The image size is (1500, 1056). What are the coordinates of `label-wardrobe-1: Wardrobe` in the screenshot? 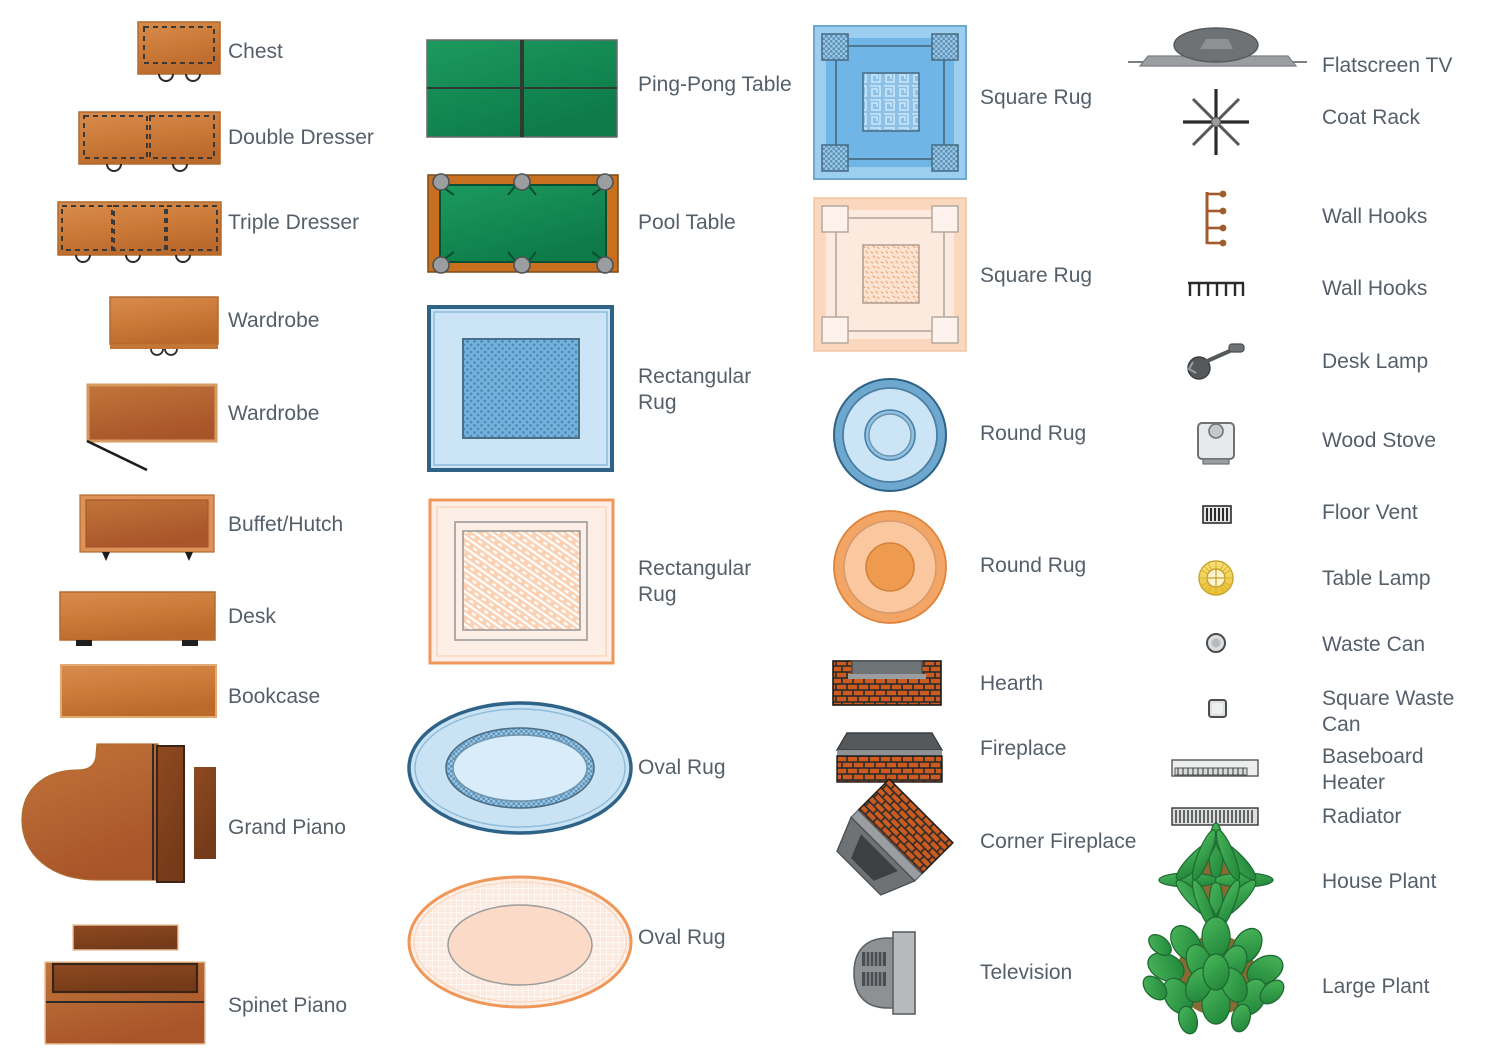 It's located at (274, 320).